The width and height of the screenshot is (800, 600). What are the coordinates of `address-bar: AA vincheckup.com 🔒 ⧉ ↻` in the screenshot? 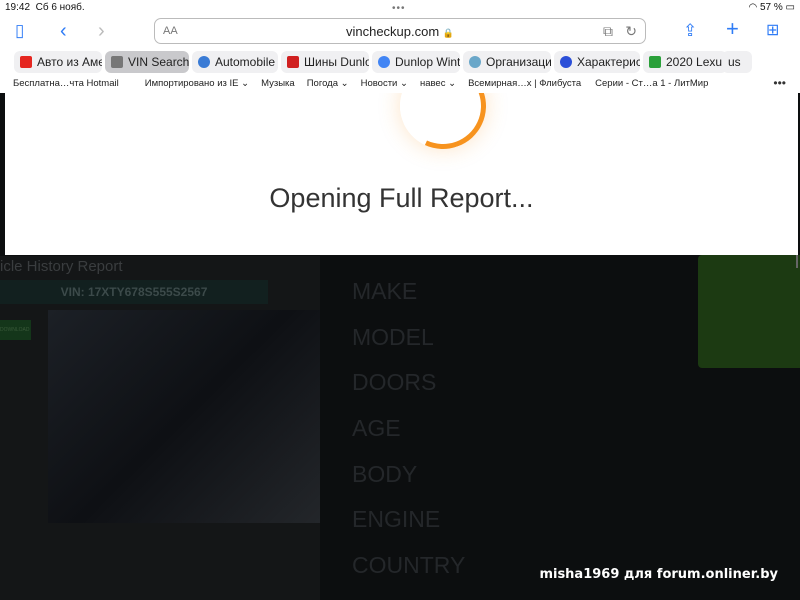 It's located at (400, 31).